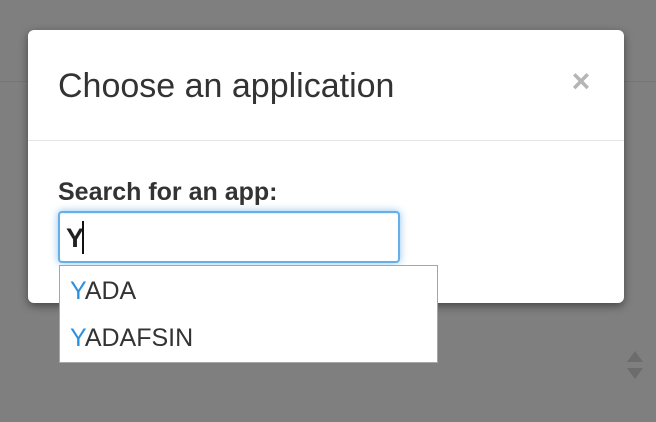  Describe the element at coordinates (248, 337) in the screenshot. I see `suggestion-item: YADAFSIN` at that location.